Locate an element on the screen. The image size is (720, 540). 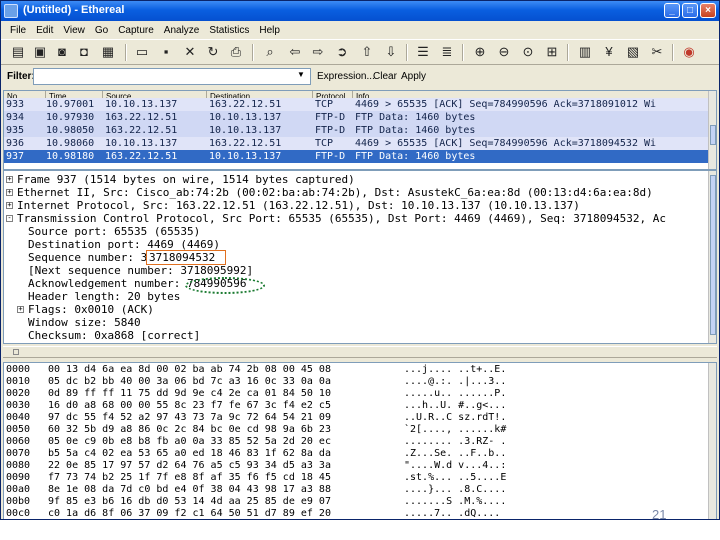
resize-columns-icon: ⊞ is located at coordinates (552, 52).